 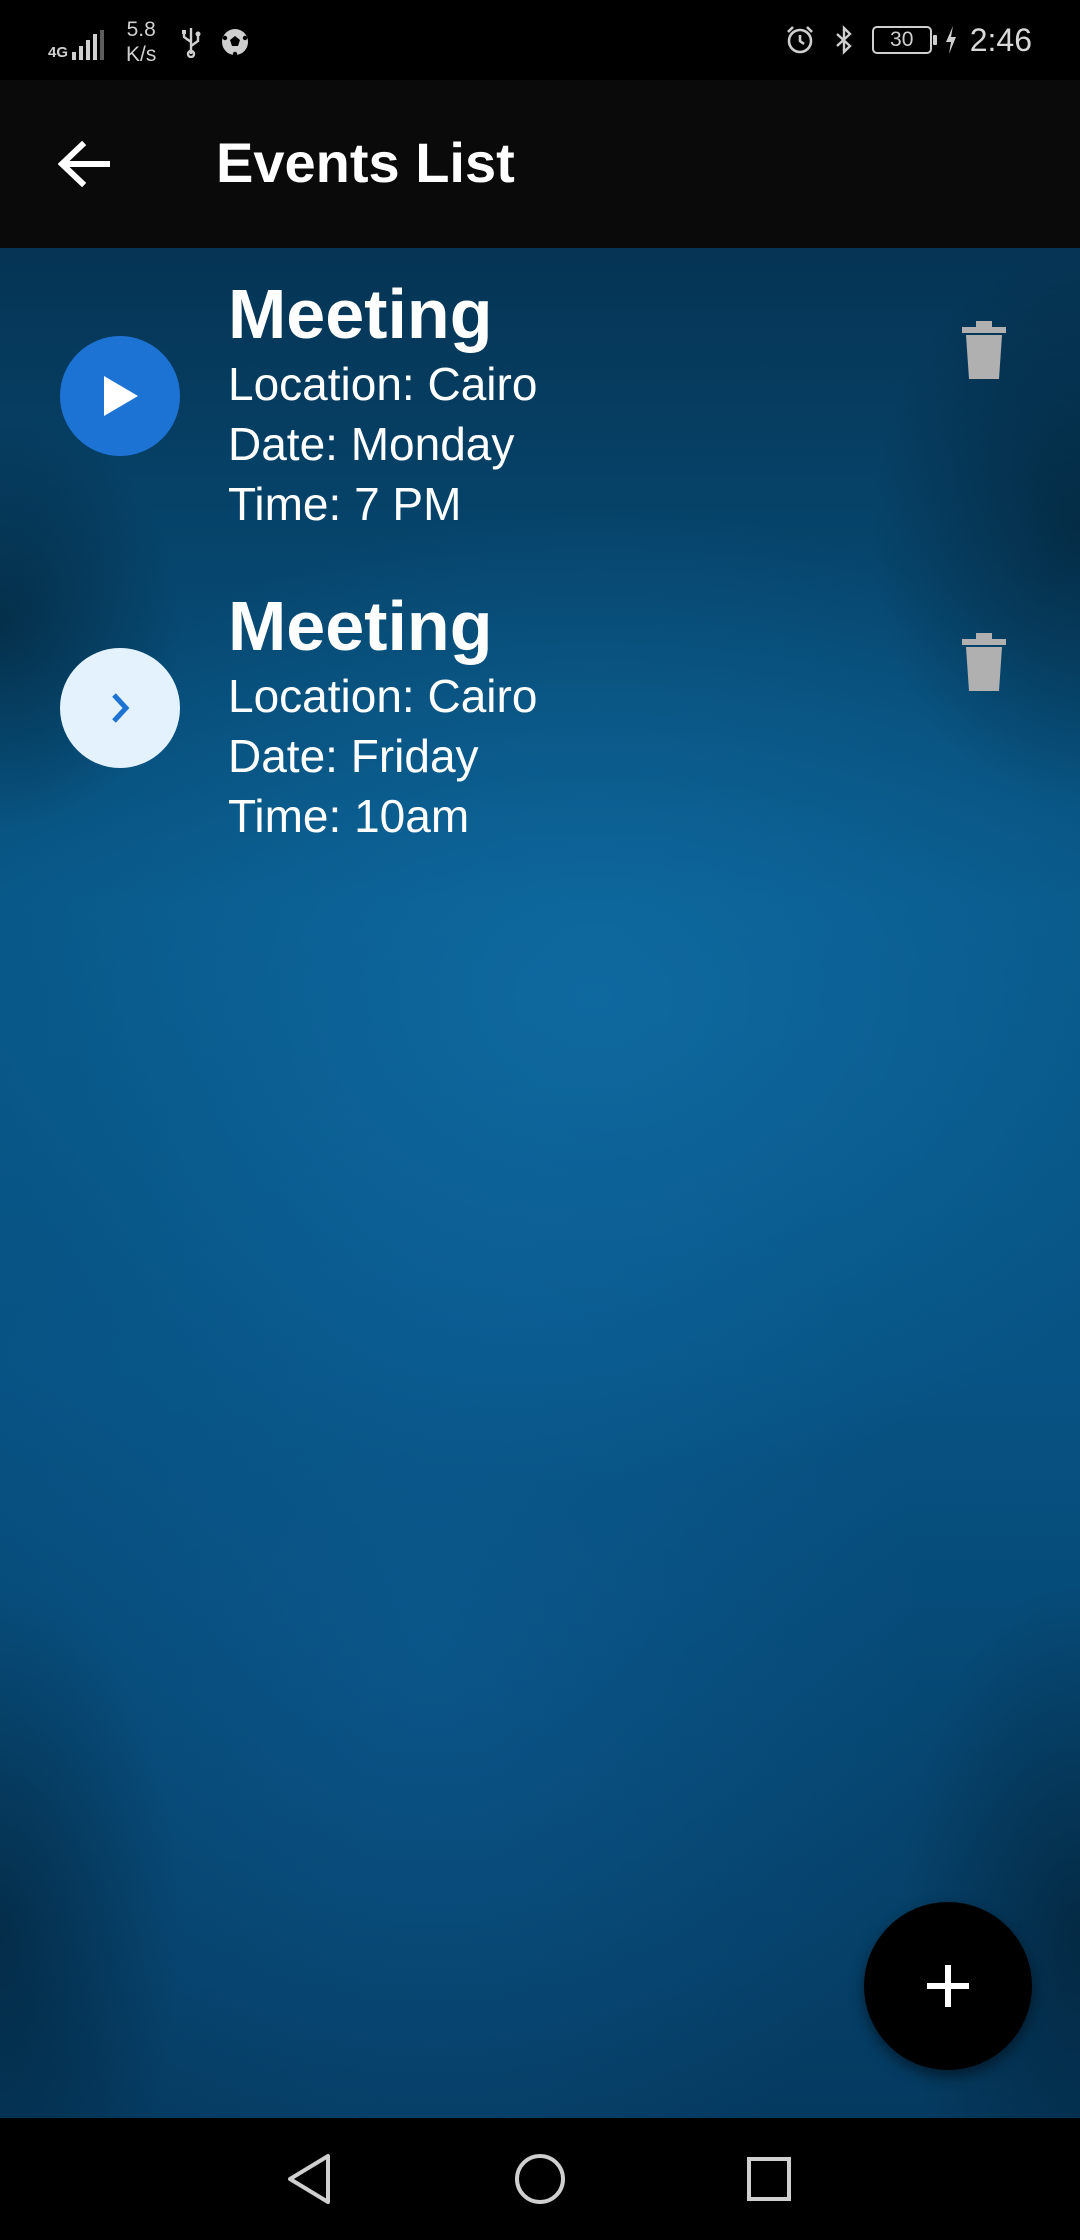 I want to click on status-left: 4G 5.8 K/s, so click(x=149, y=42).